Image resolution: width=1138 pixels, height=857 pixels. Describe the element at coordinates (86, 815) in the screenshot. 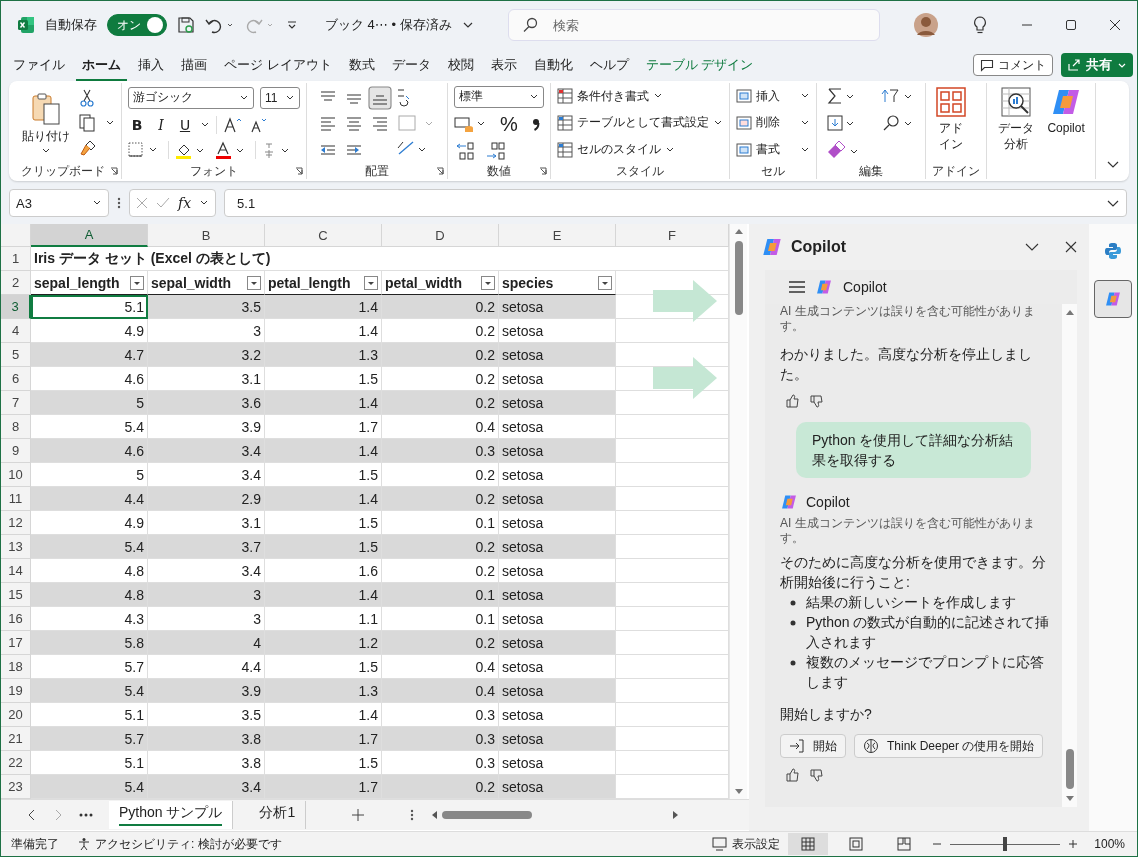

I see `more-sheets-icon` at that location.